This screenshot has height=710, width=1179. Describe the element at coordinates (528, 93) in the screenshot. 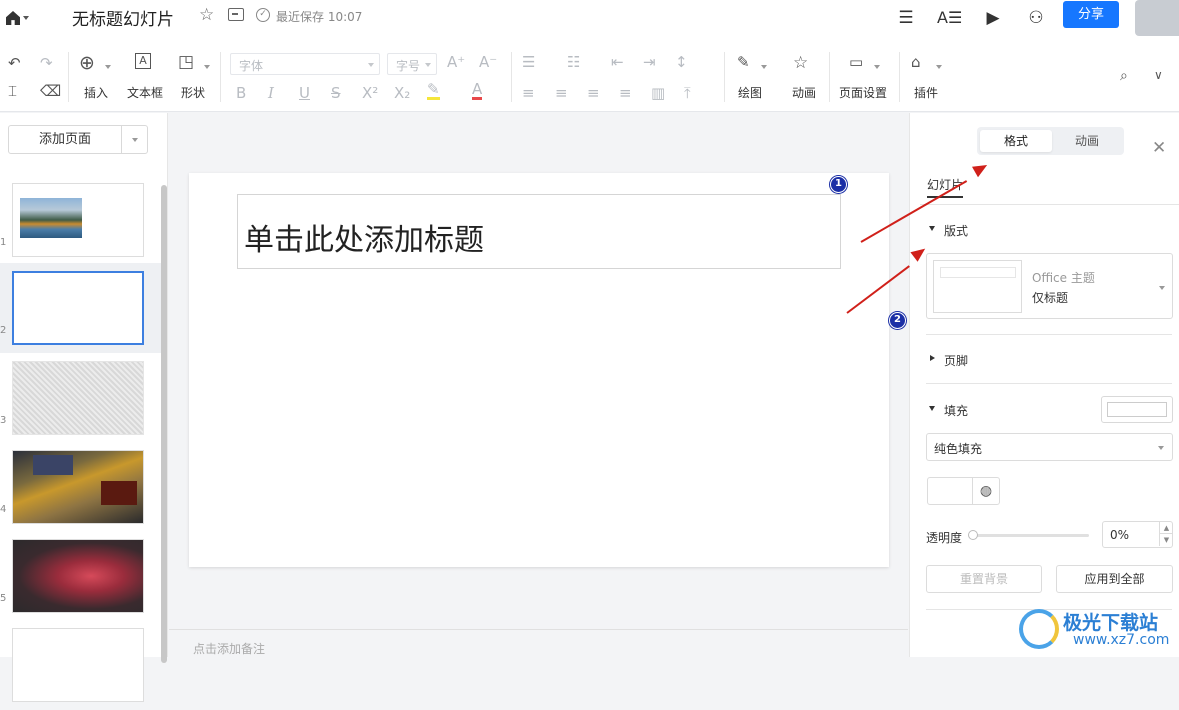

I see `align-left-icon: ≡` at that location.